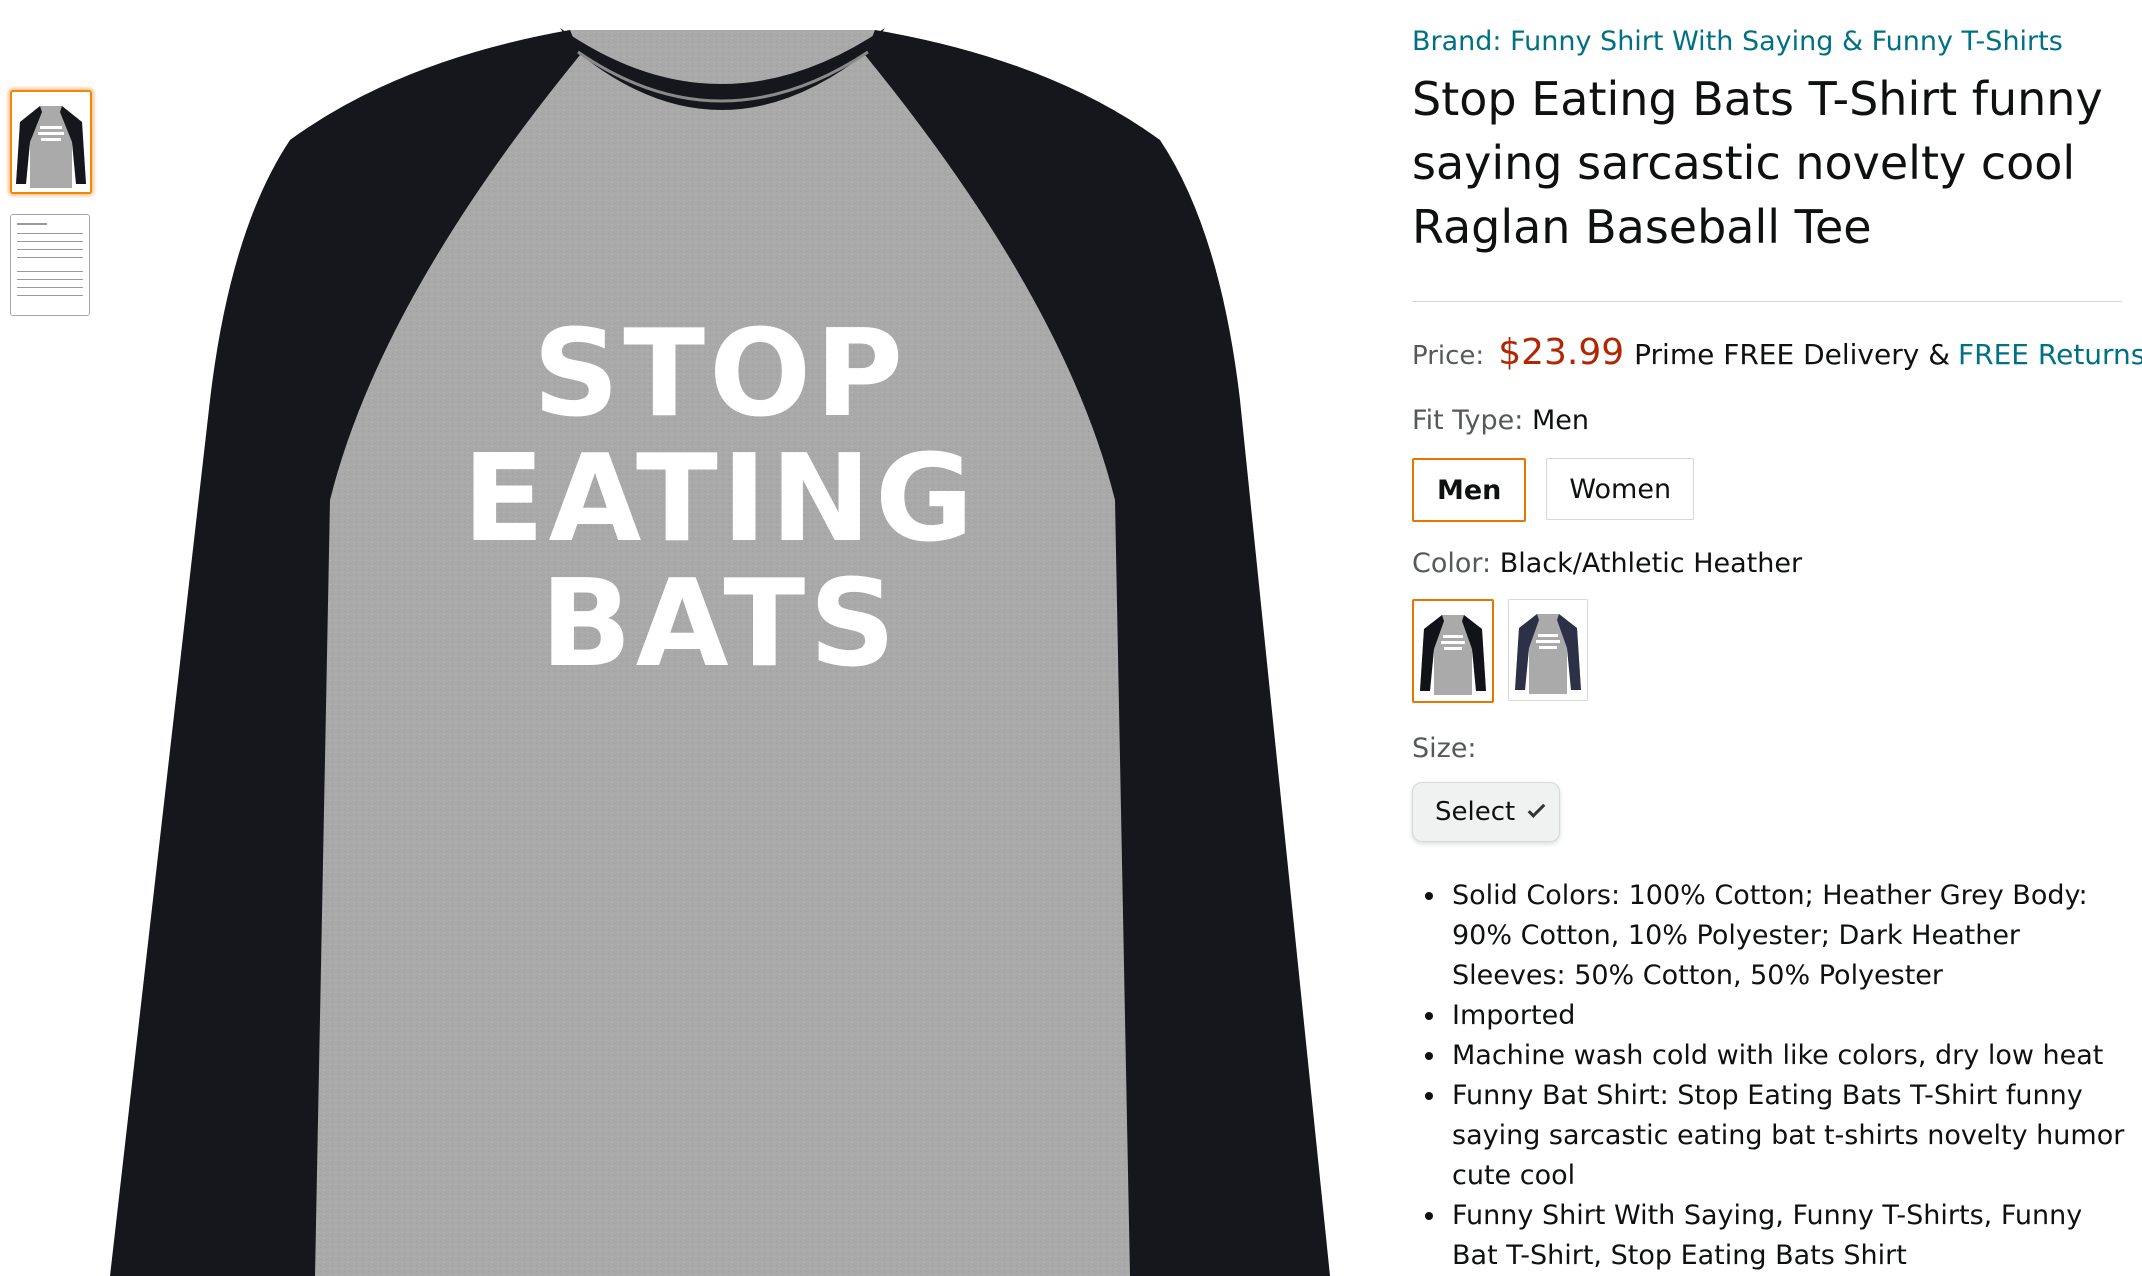 The width and height of the screenshot is (2142, 1276). What do you see at coordinates (1475, 812) in the screenshot?
I see `size-select-label: Select` at bounding box center [1475, 812].